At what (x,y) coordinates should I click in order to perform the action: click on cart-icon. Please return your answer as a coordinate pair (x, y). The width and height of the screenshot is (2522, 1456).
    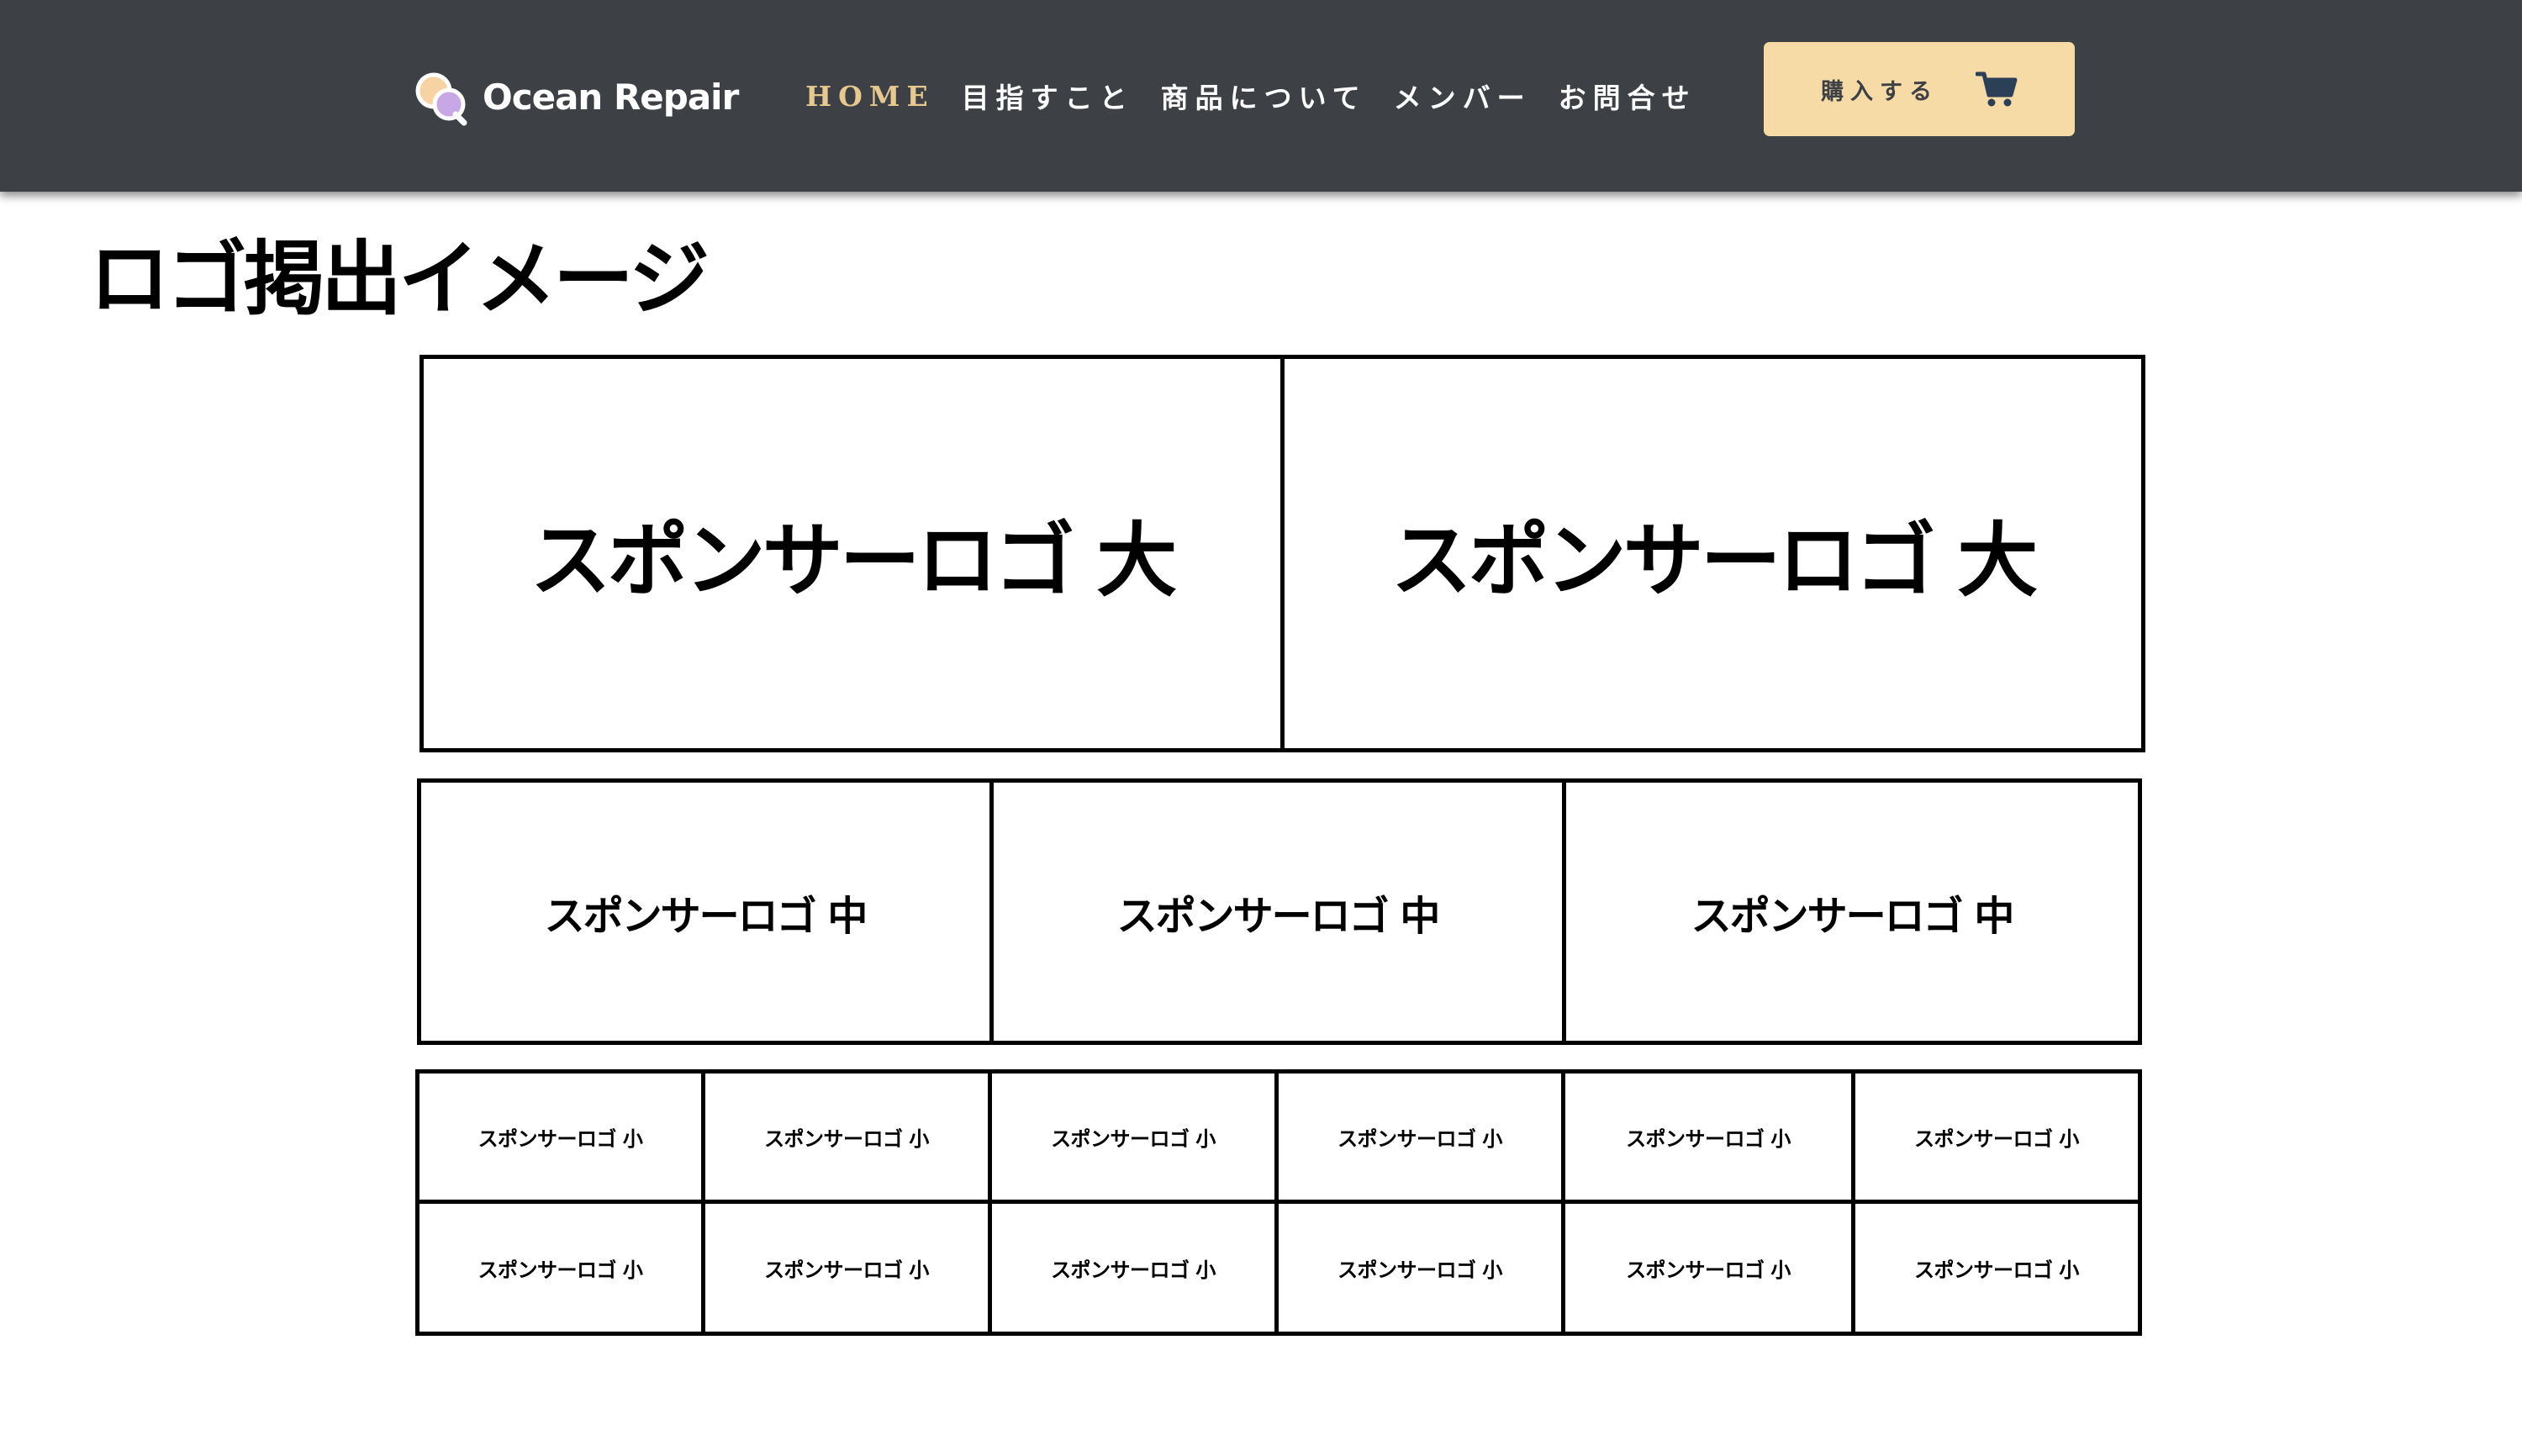
    Looking at the image, I should click on (1997, 89).